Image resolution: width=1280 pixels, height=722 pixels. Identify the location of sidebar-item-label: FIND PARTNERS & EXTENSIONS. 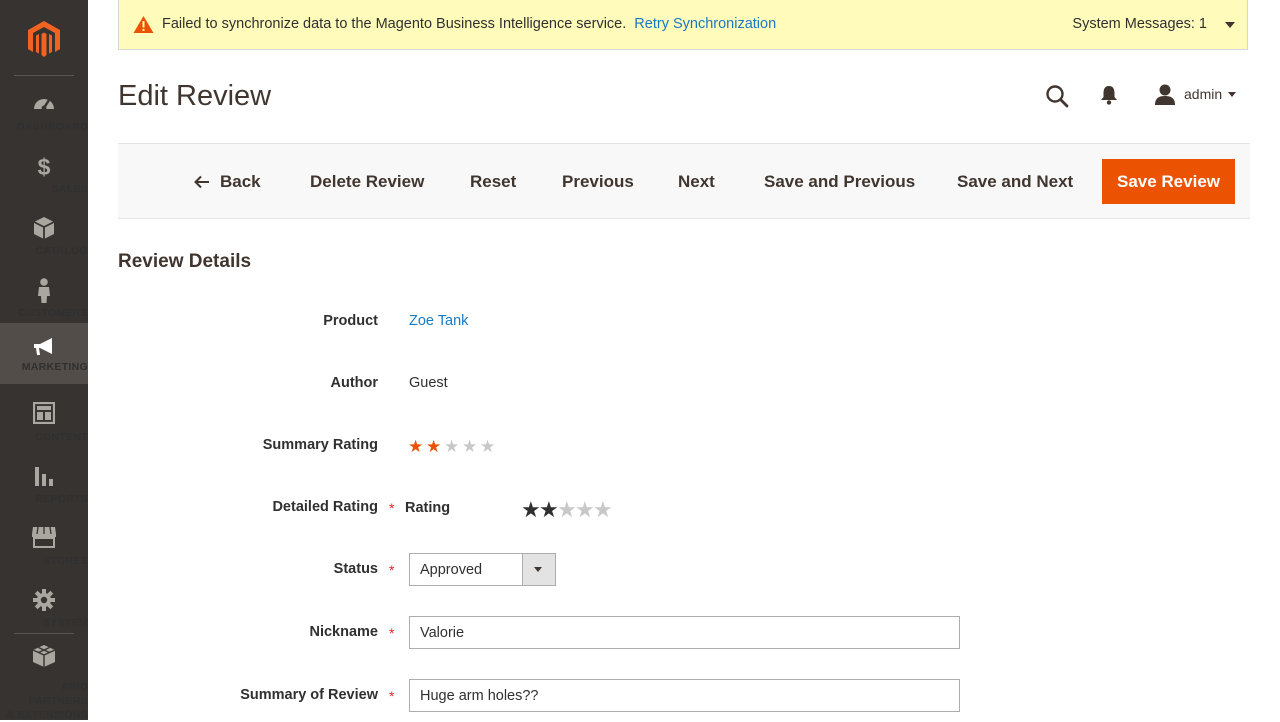
(44, 701).